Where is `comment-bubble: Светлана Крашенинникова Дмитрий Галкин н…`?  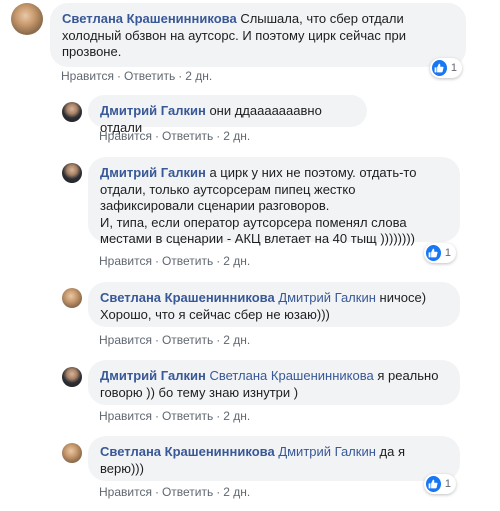 comment-bubble: Светлана Крашенинникова Дмитрий Галкин н… is located at coordinates (274, 304).